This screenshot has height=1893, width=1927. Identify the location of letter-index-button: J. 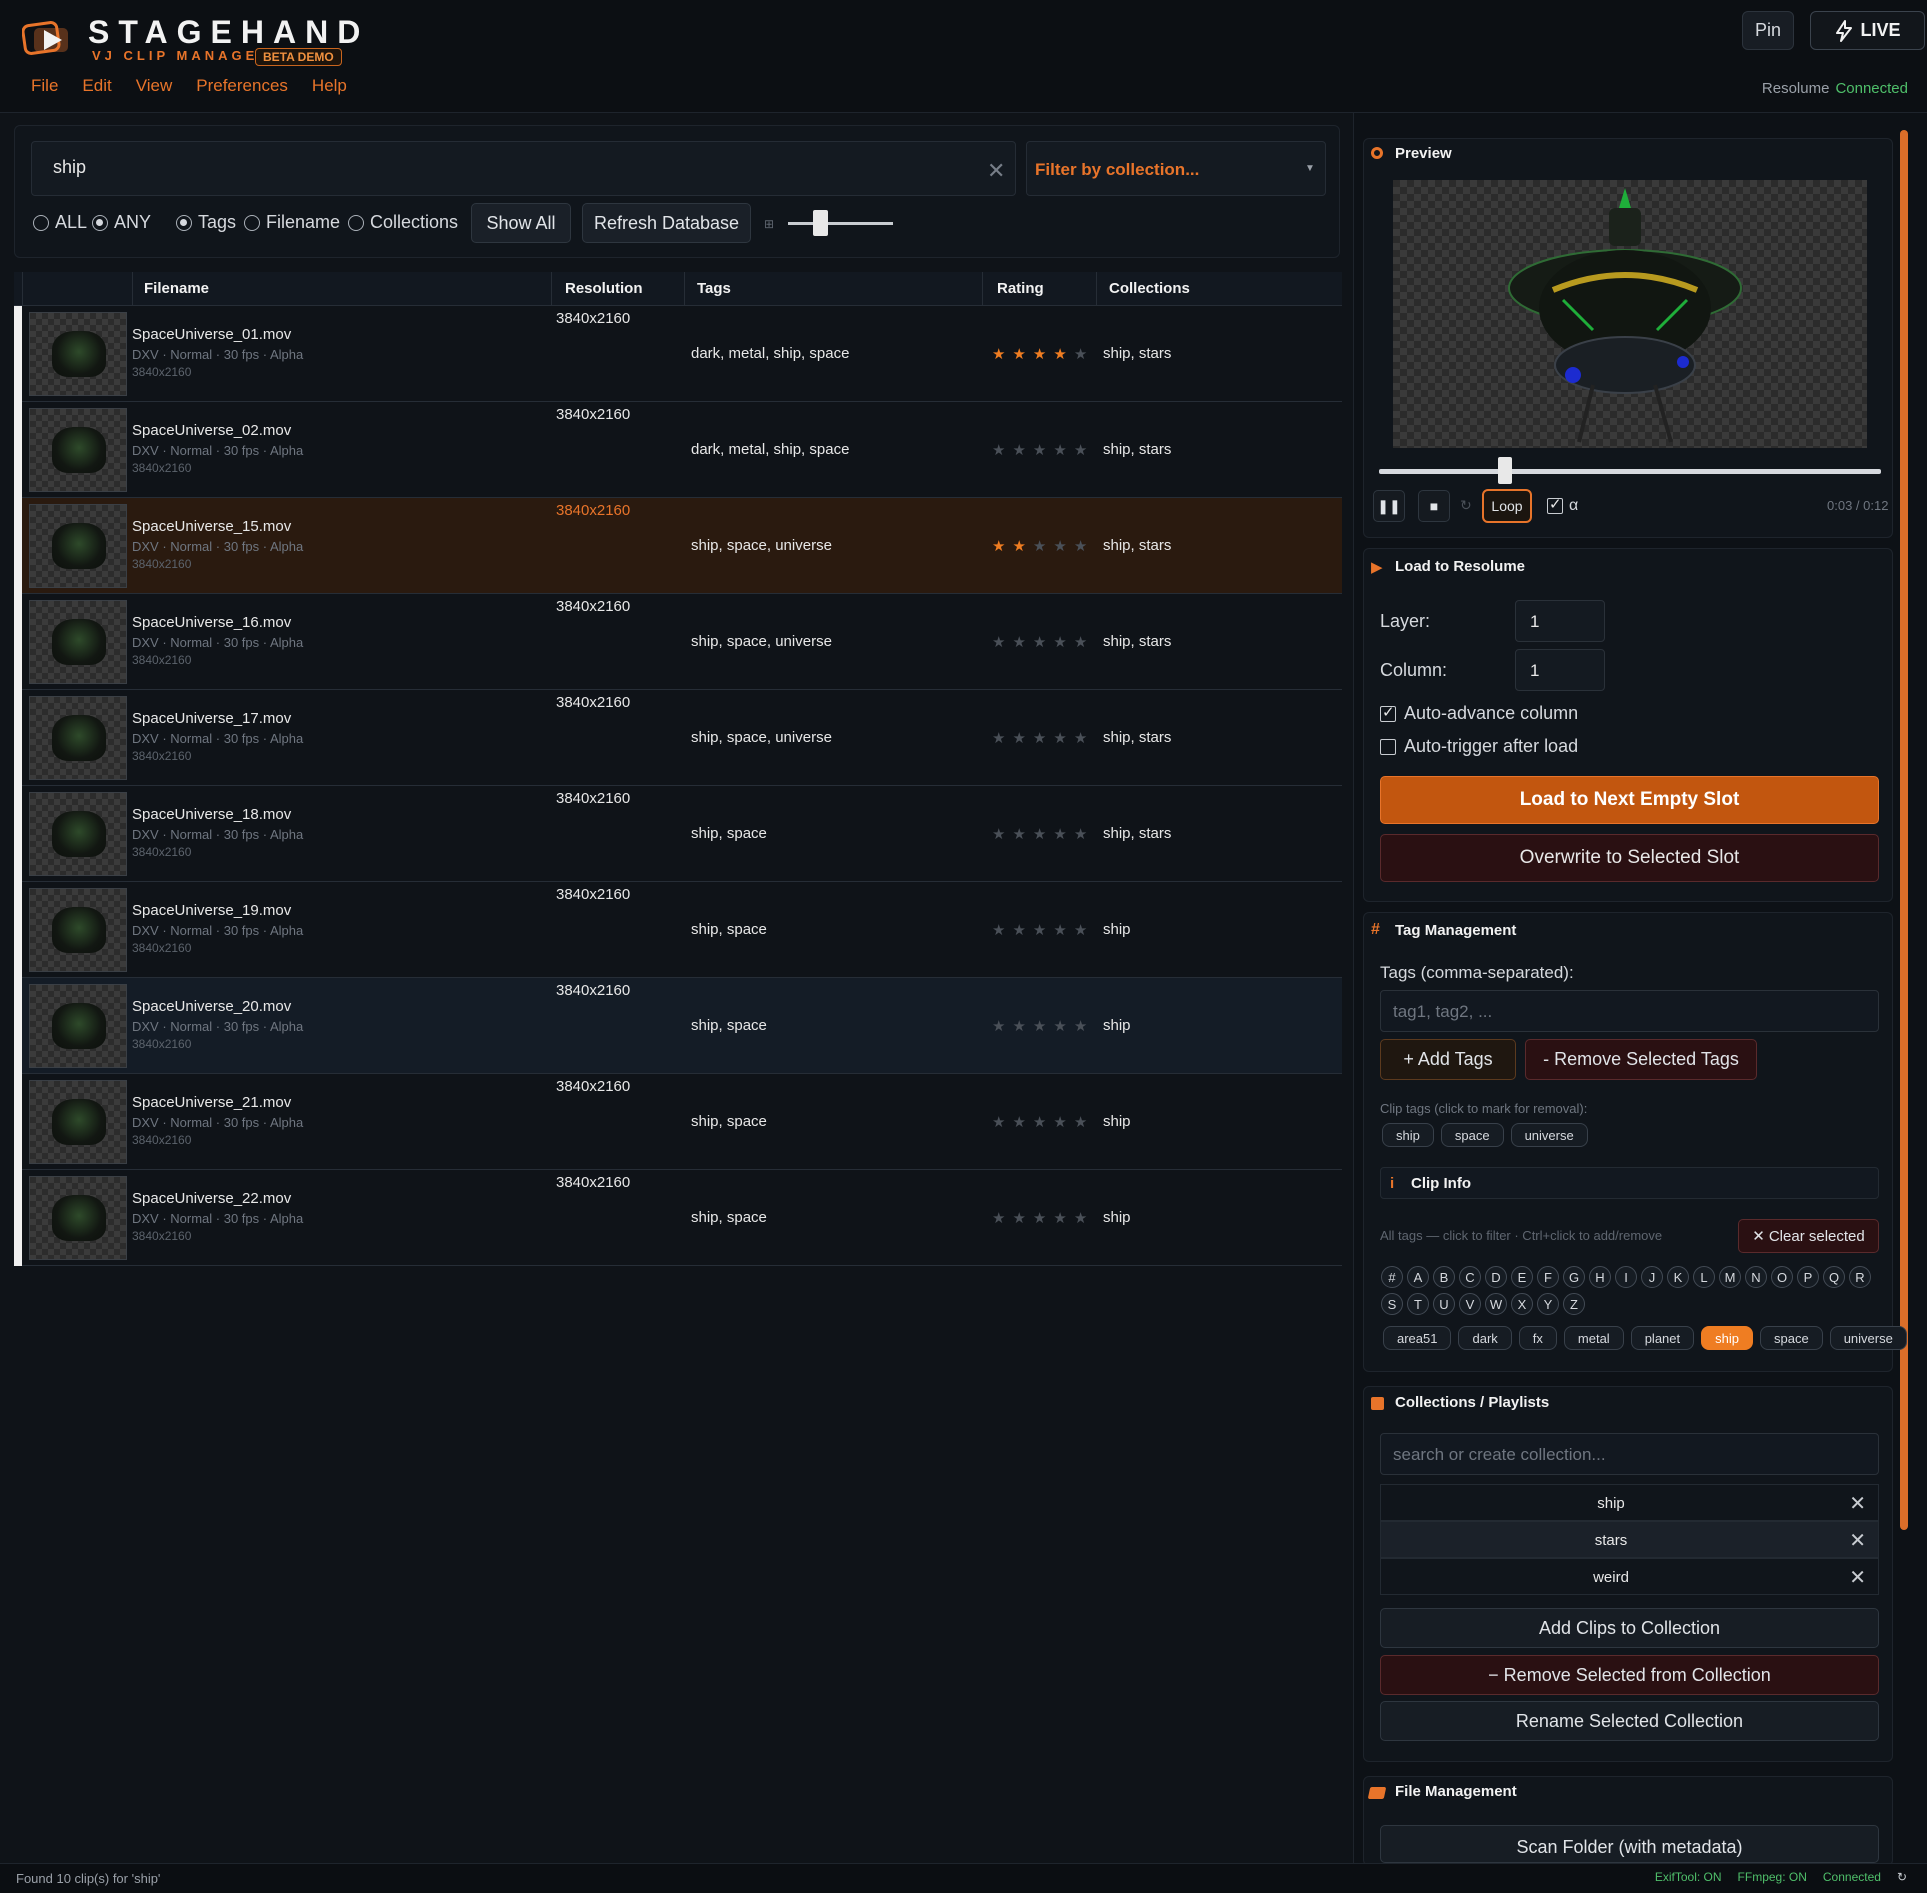
(1652, 1277).